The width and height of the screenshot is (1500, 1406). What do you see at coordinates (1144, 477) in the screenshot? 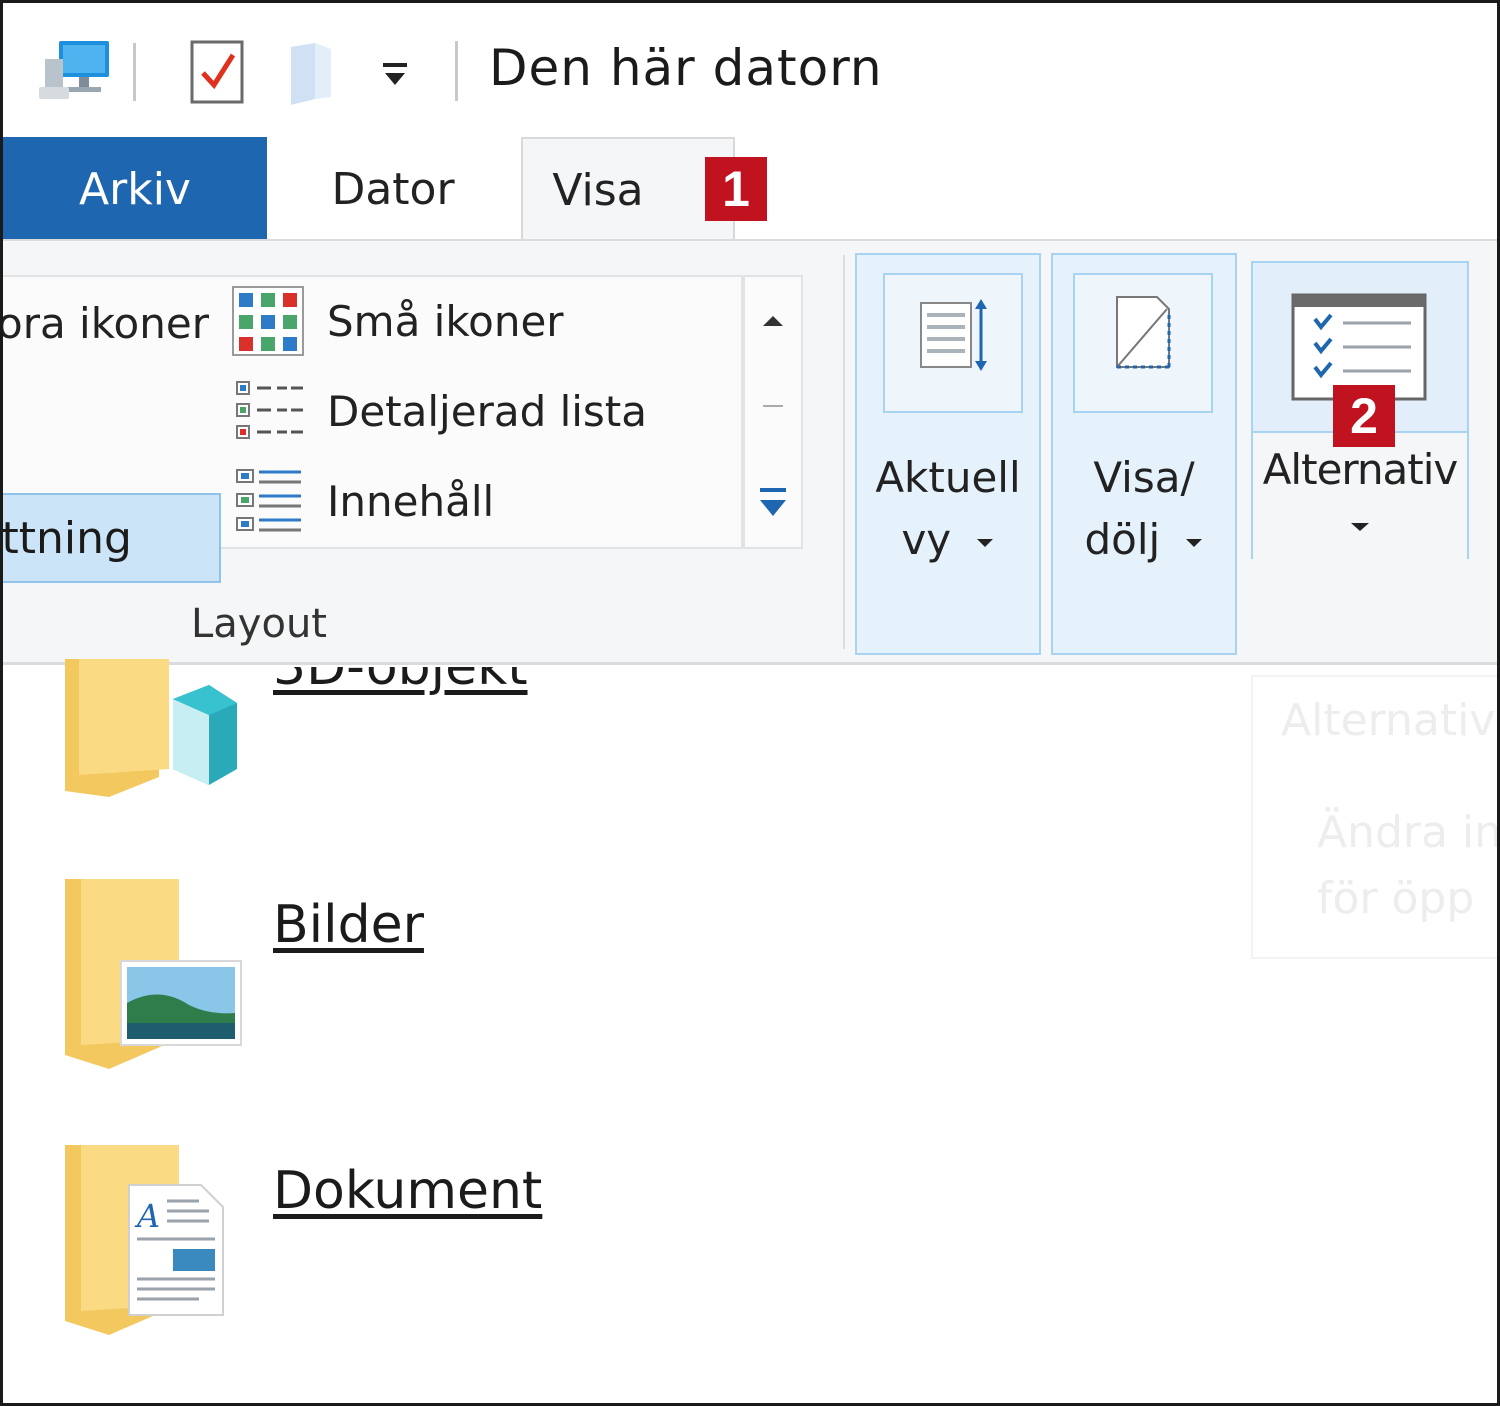
I see `show-hide-label-line1: Visa/` at bounding box center [1144, 477].